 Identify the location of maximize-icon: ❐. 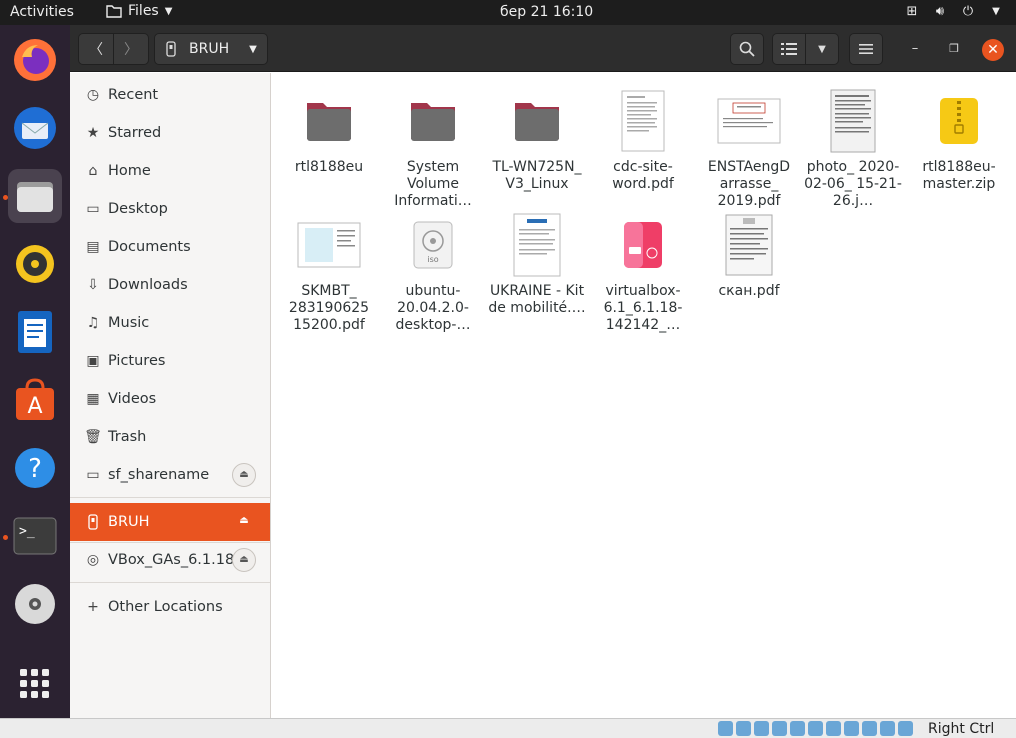
(954, 48).